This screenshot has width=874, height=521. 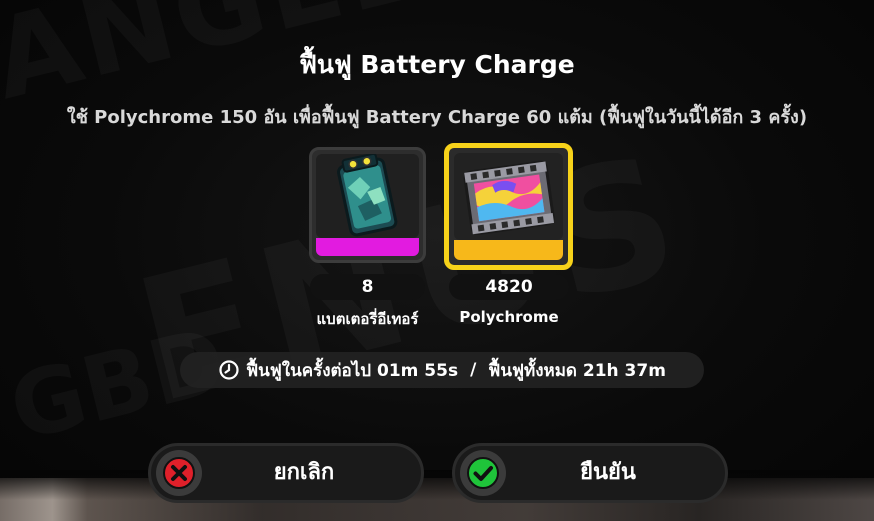 What do you see at coordinates (508, 196) in the screenshot?
I see `polychrome-item-icon` at bounding box center [508, 196].